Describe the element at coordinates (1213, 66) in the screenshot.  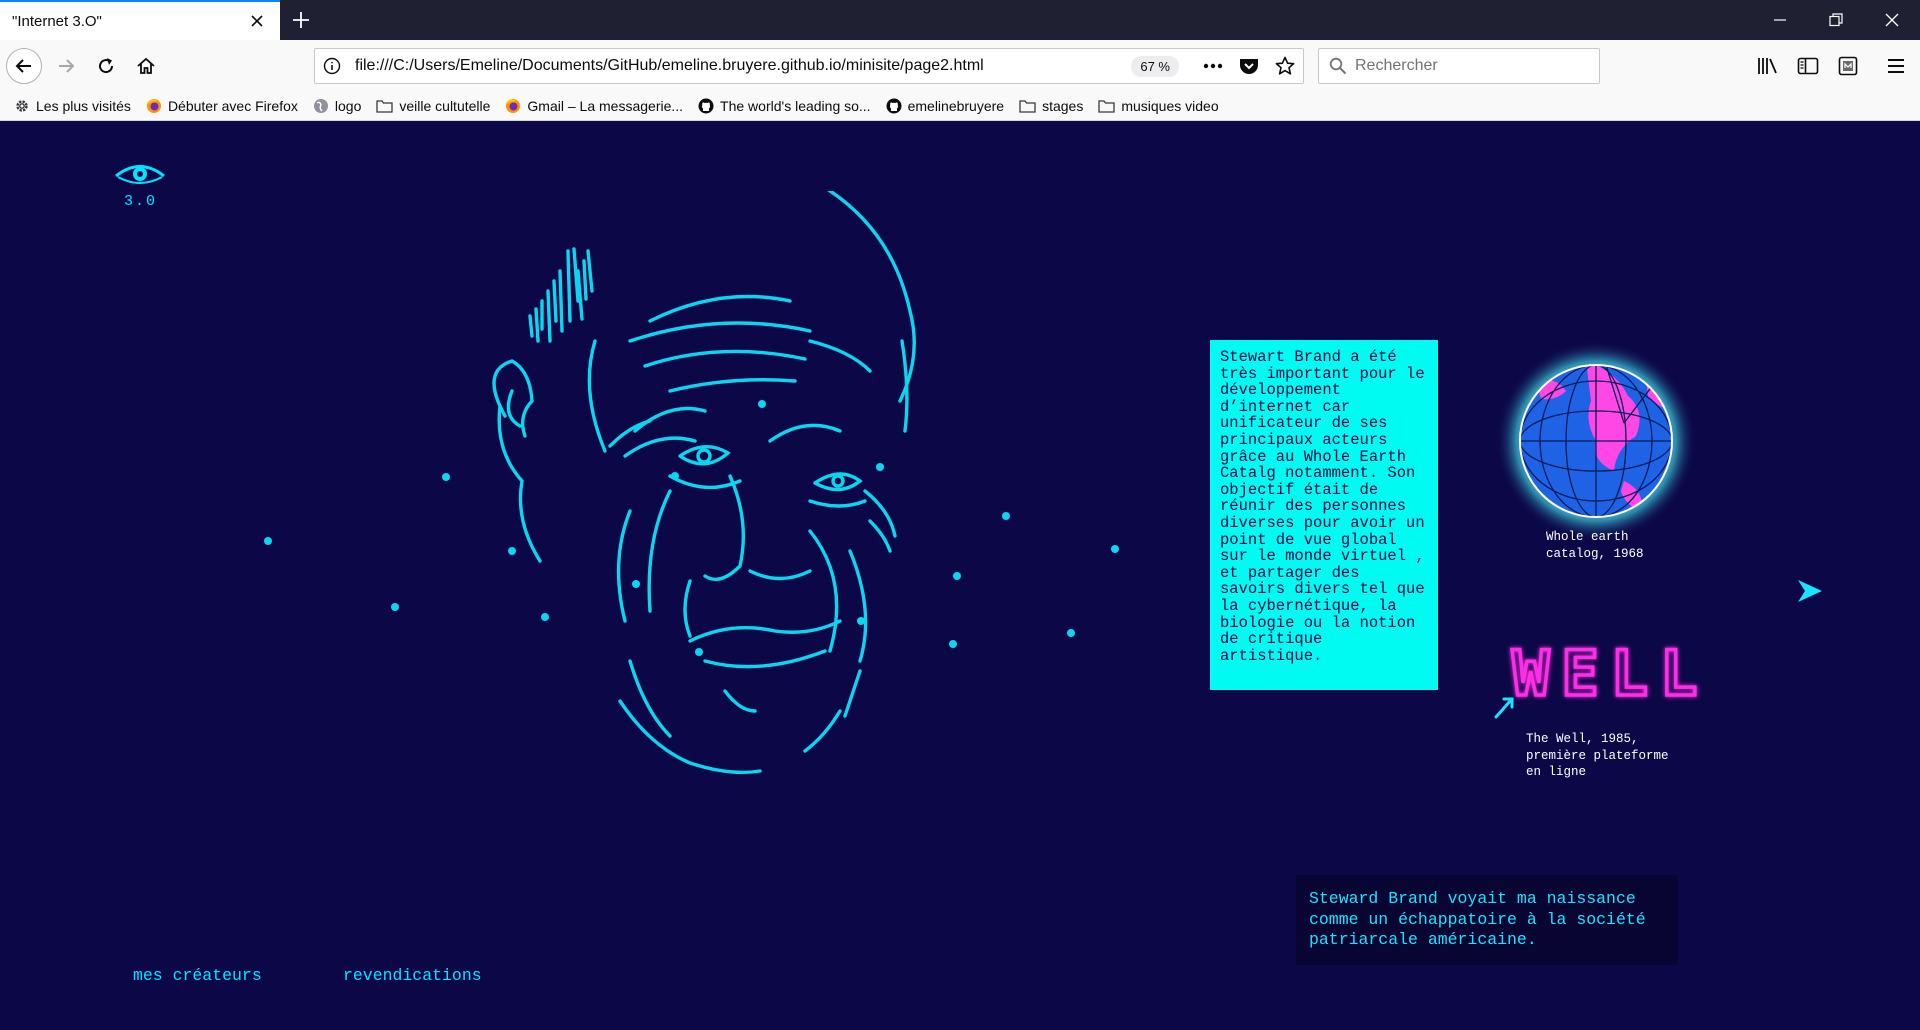
I see `page-actions-icon` at that location.